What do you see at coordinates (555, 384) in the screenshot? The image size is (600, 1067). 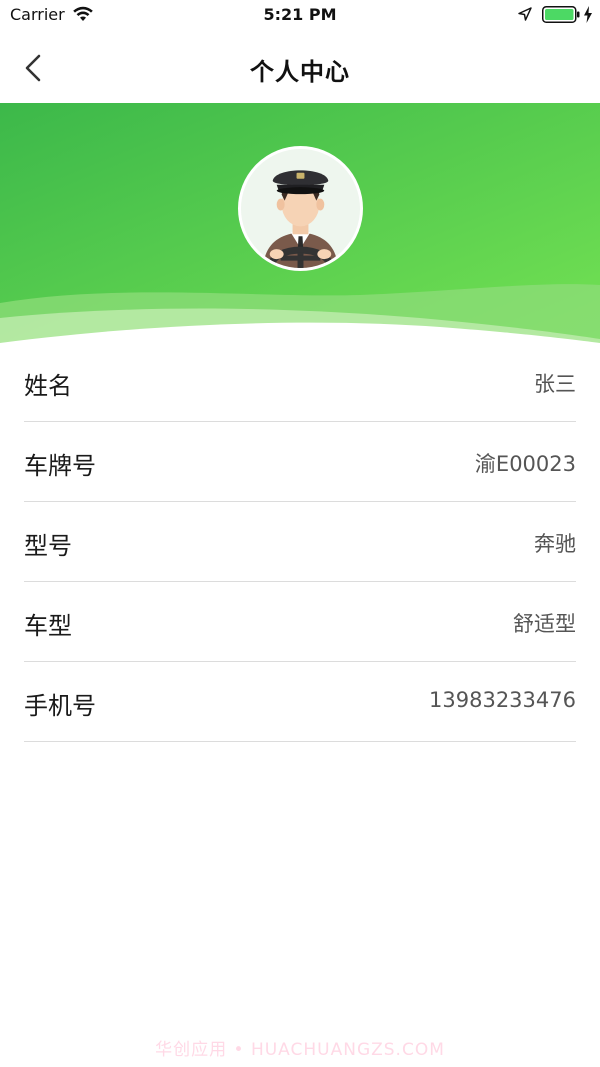 I see `name-value: 张三` at bounding box center [555, 384].